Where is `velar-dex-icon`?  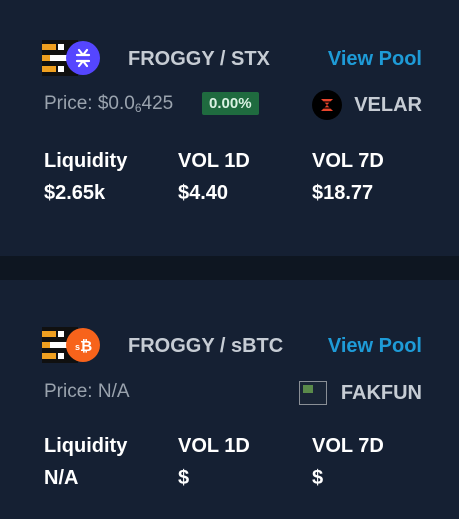 velar-dex-icon is located at coordinates (327, 105).